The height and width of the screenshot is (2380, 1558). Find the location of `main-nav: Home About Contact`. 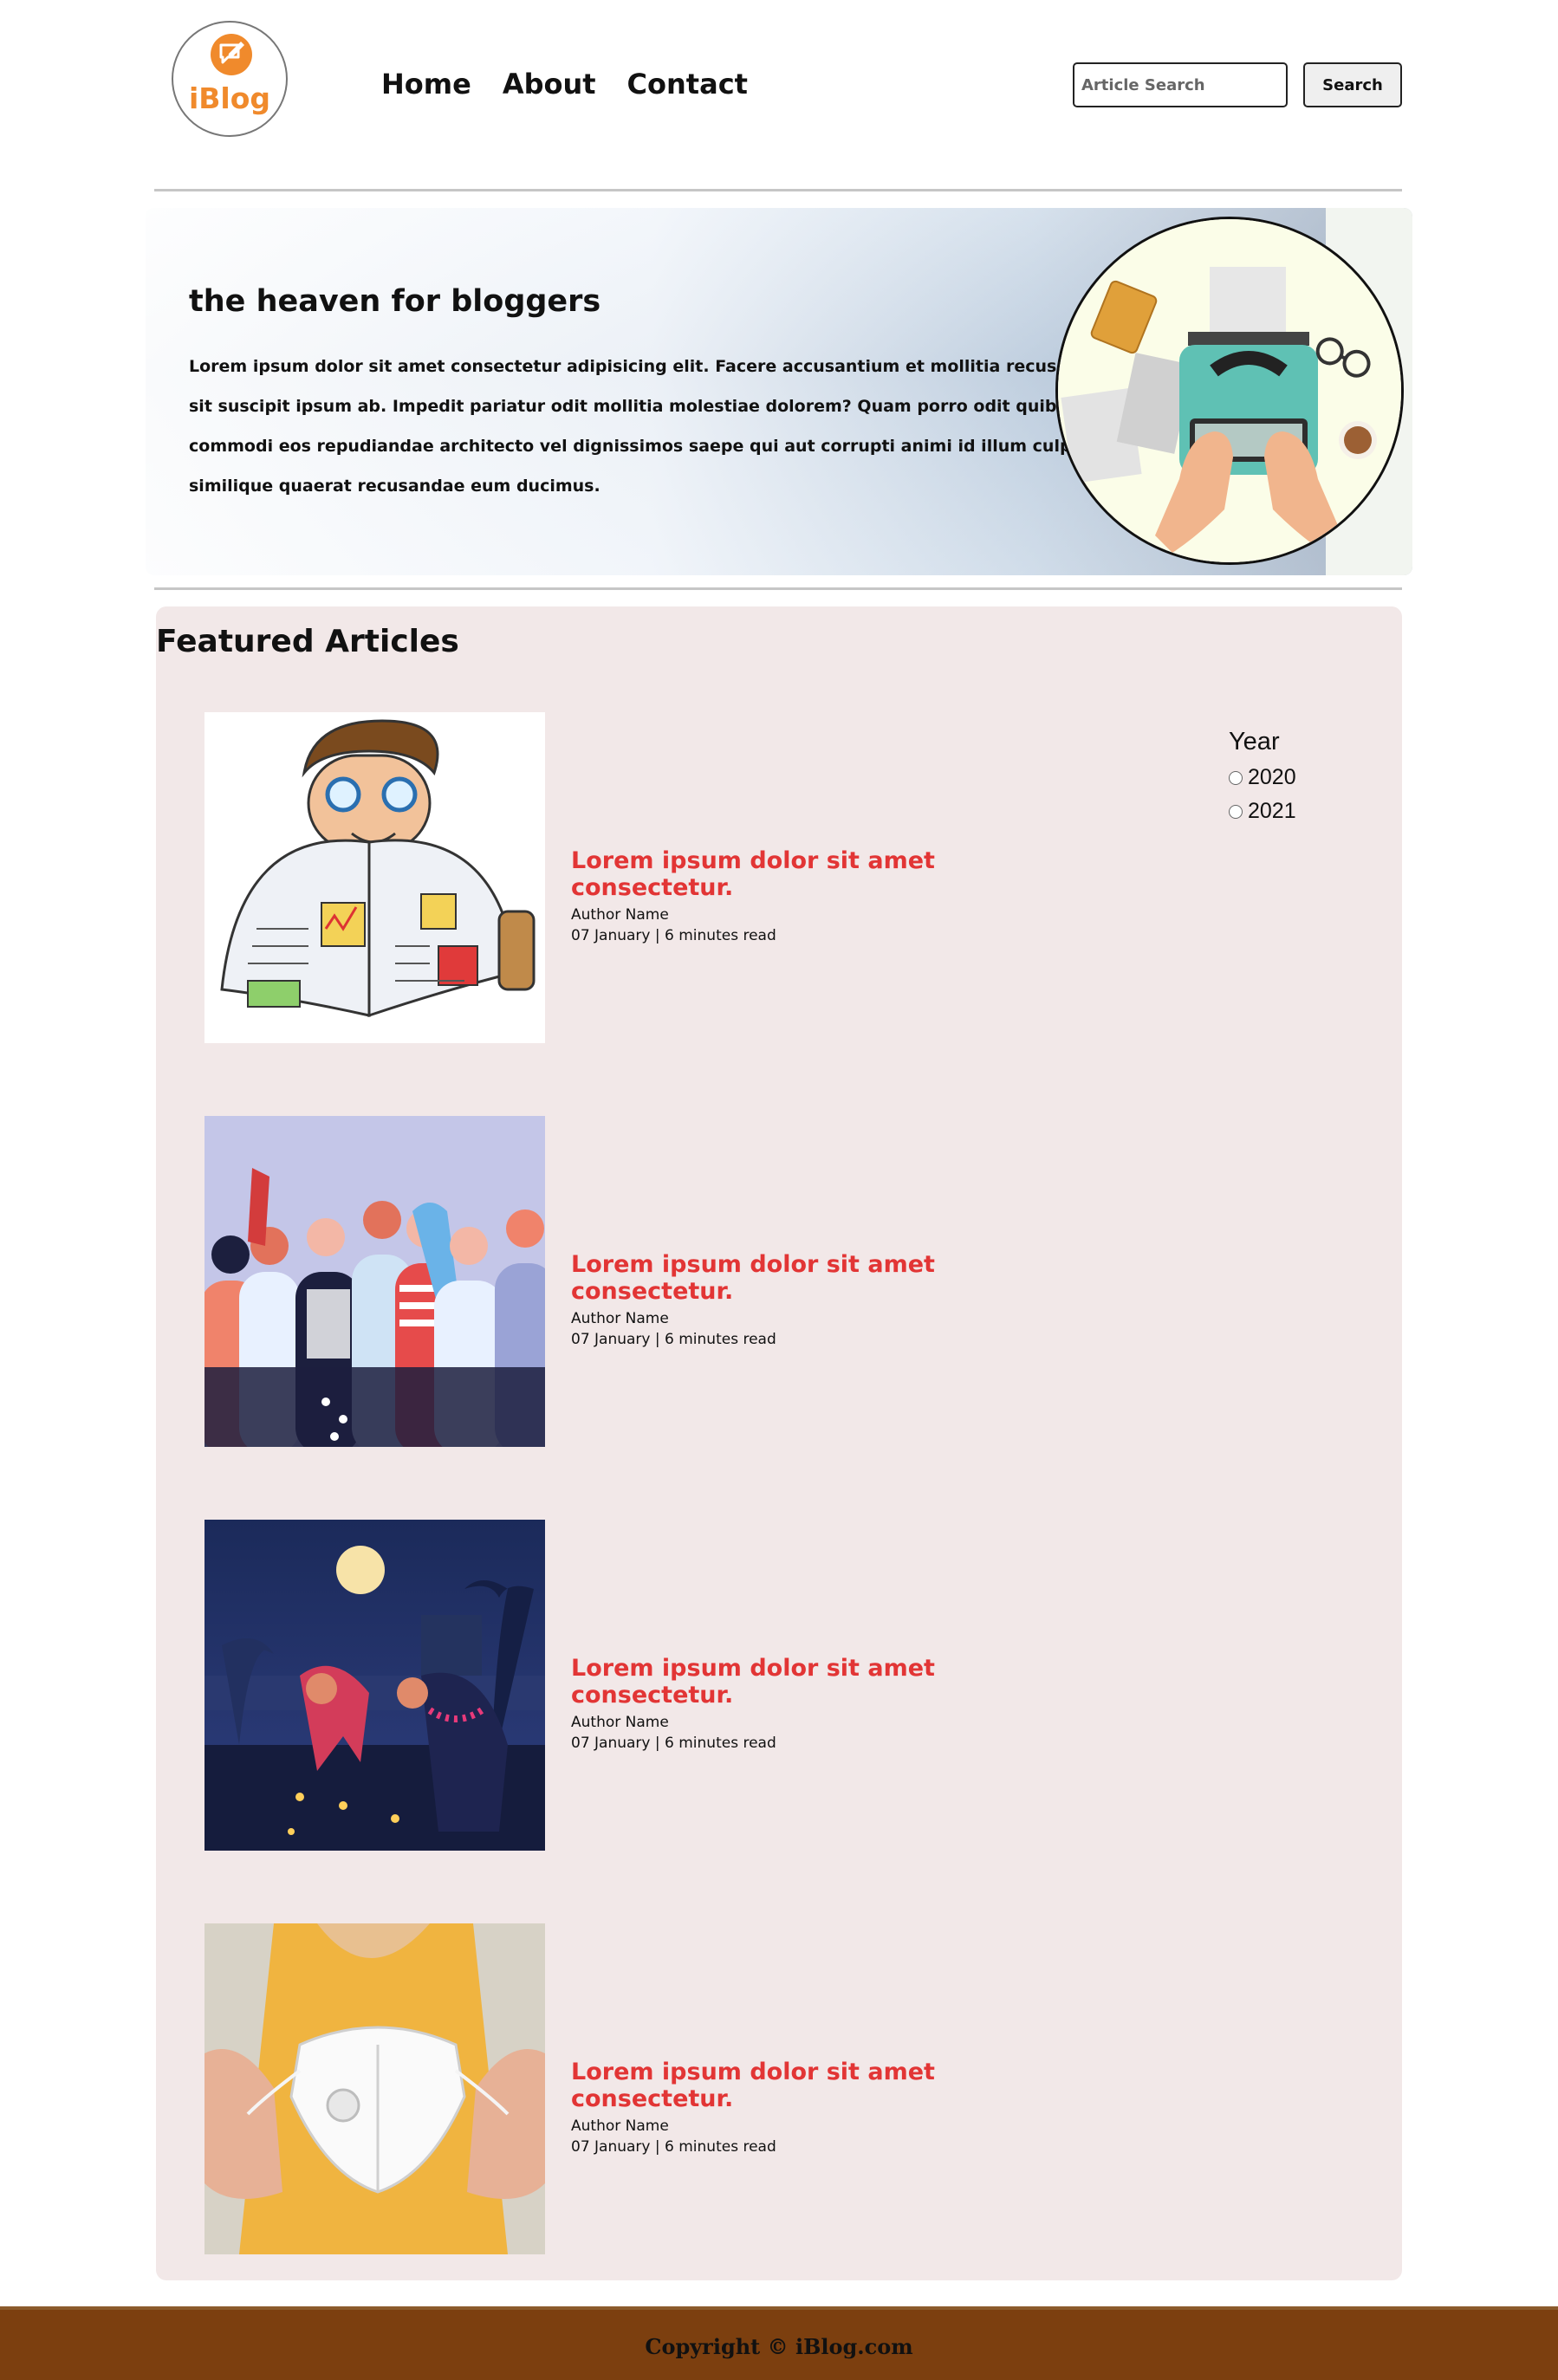

main-nav: Home About Contact is located at coordinates (564, 84).